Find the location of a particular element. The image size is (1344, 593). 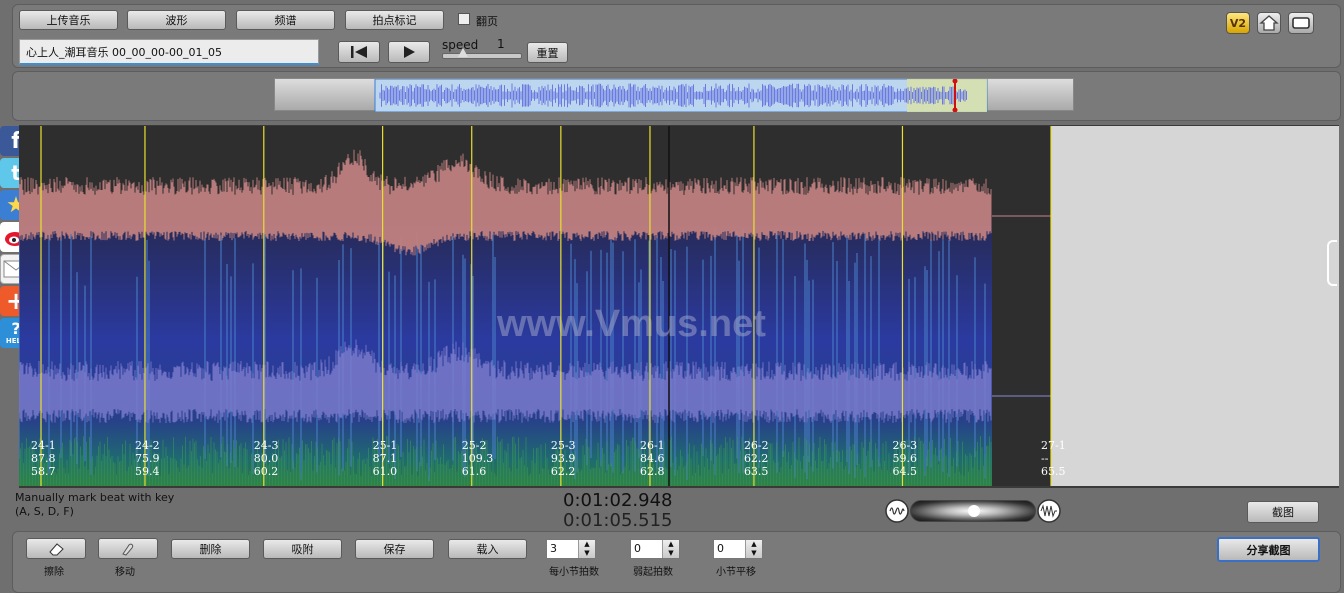

home-icon is located at coordinates (1269, 23).